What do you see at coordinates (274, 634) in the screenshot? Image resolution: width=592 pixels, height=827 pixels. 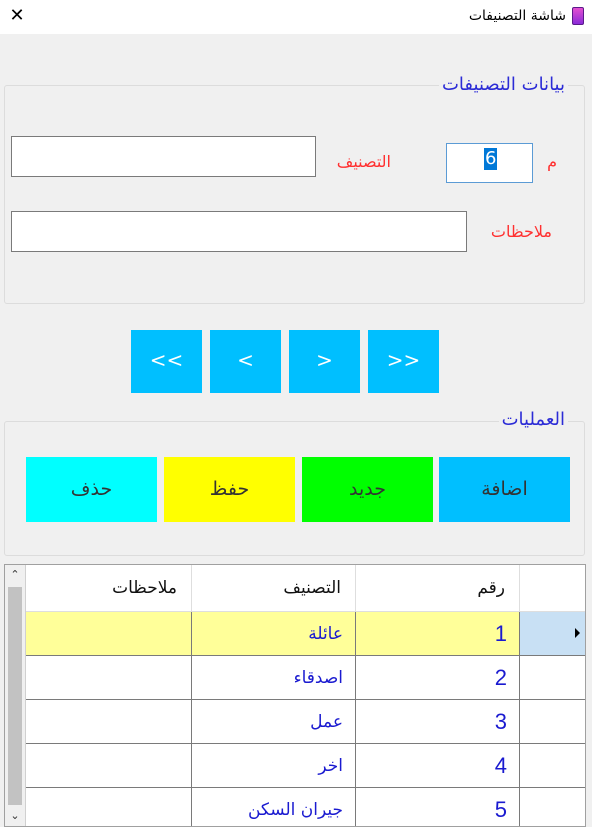 I see `table-row-cell-name: عائلة` at bounding box center [274, 634].